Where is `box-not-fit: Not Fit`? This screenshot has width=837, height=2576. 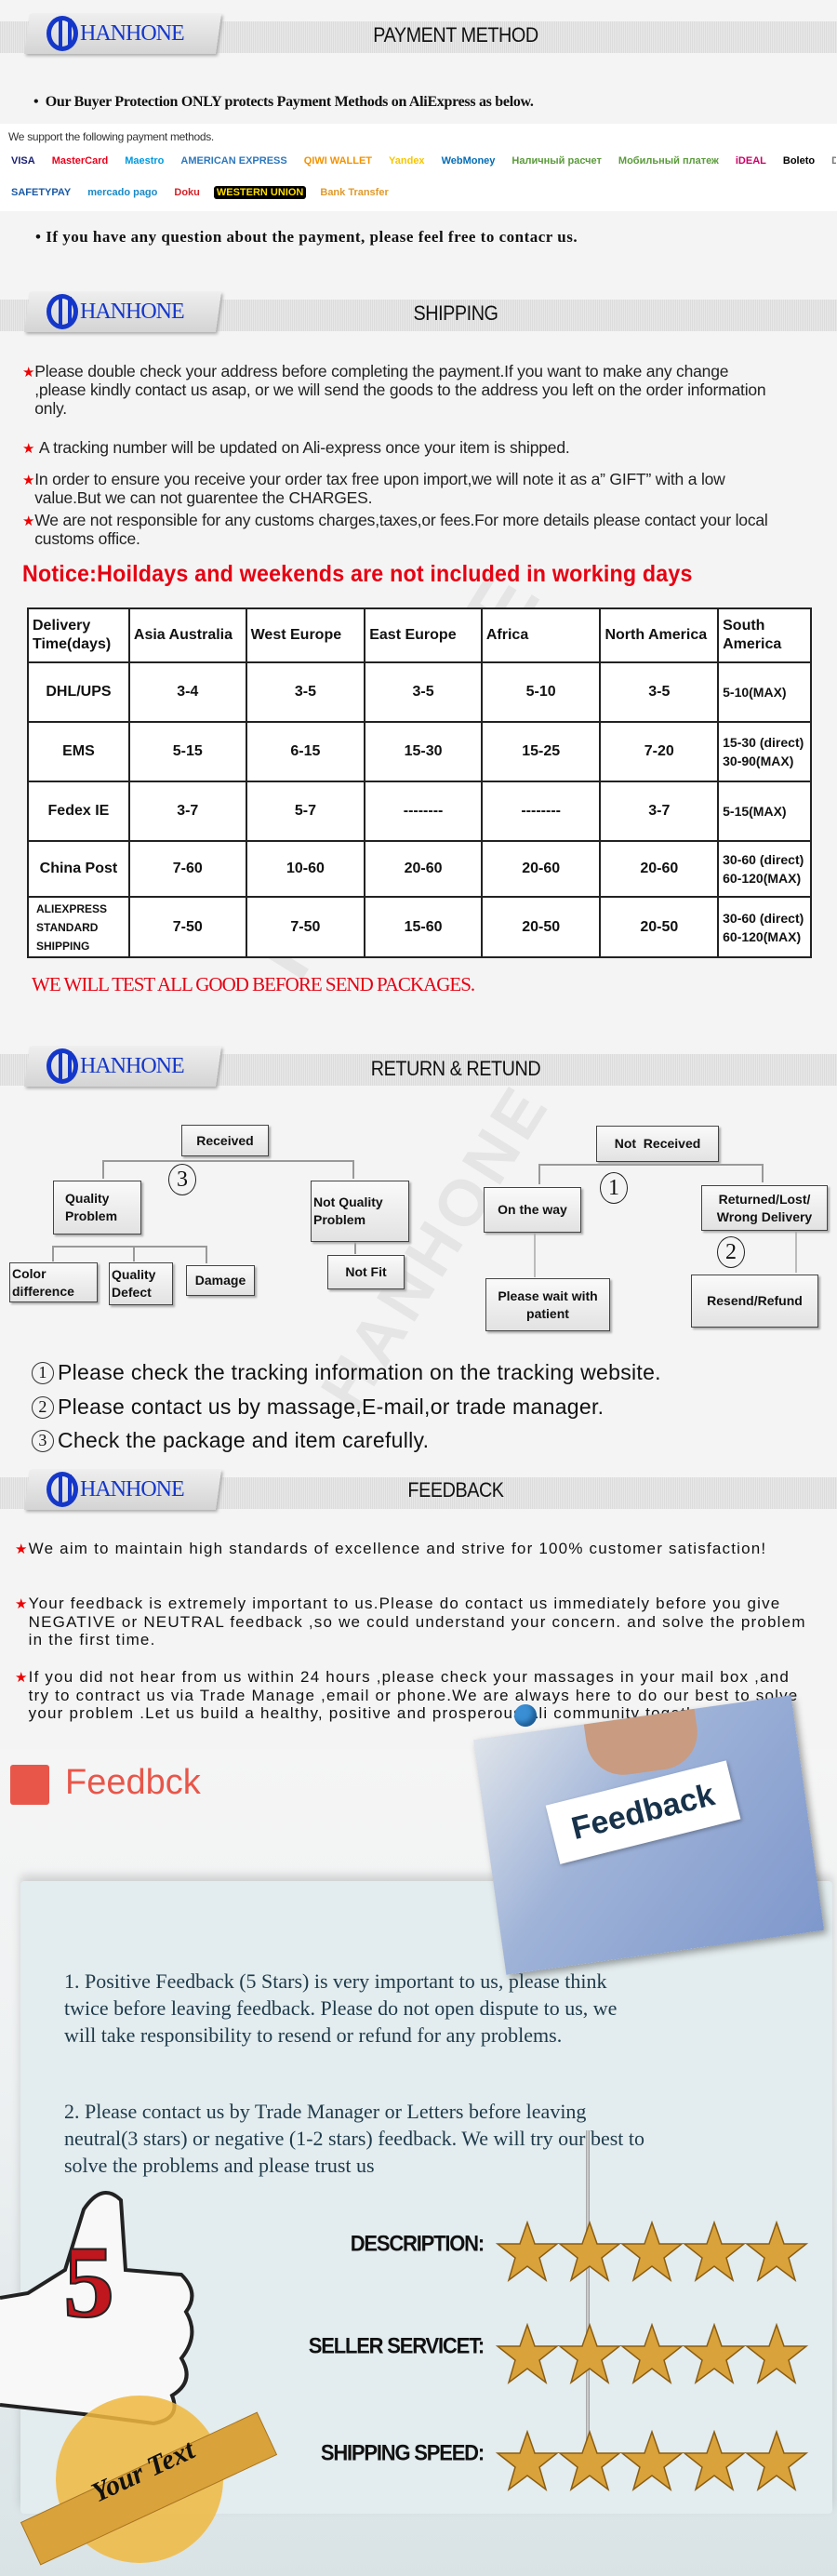
box-not-fit: Not Fit is located at coordinates (366, 1272).